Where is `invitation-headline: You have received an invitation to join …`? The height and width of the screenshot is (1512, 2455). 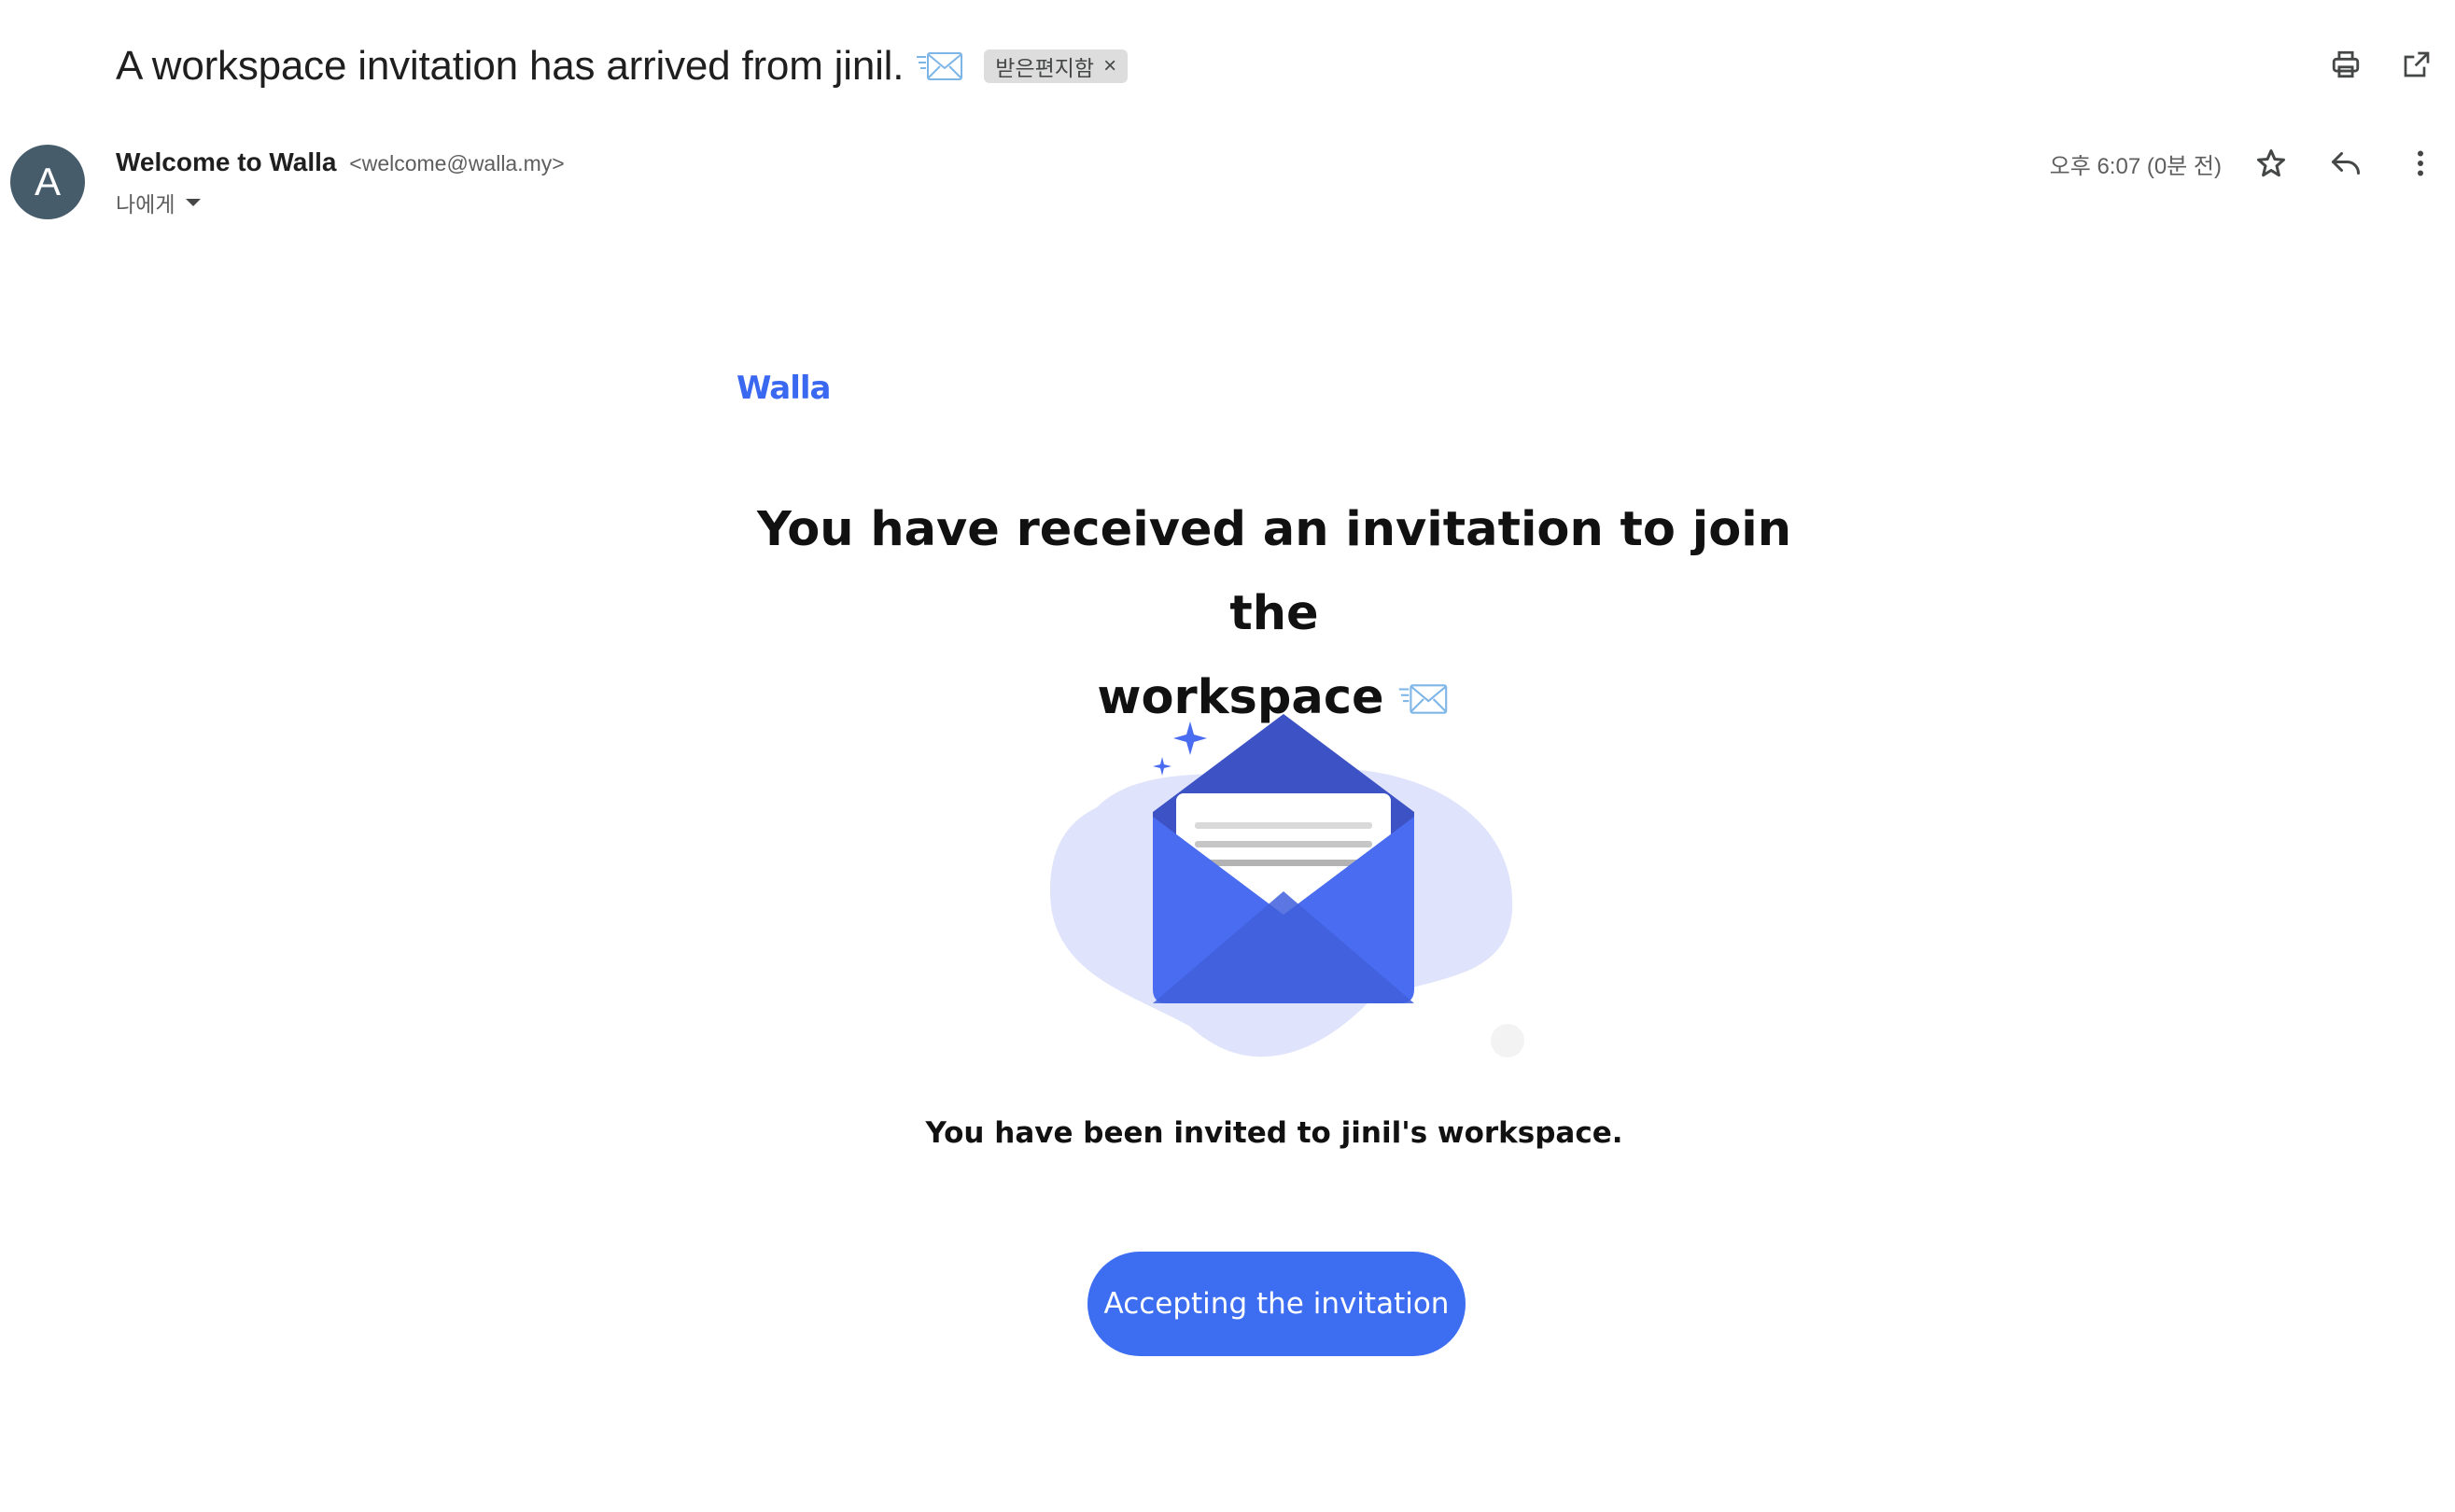
invitation-headline: You have received an invitation to join … is located at coordinates (1274, 614).